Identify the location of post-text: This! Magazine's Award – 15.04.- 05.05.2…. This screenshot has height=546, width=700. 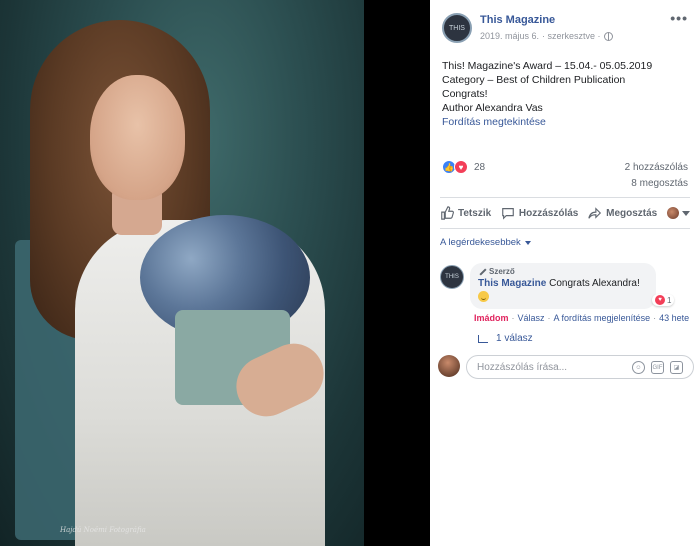
(567, 94).